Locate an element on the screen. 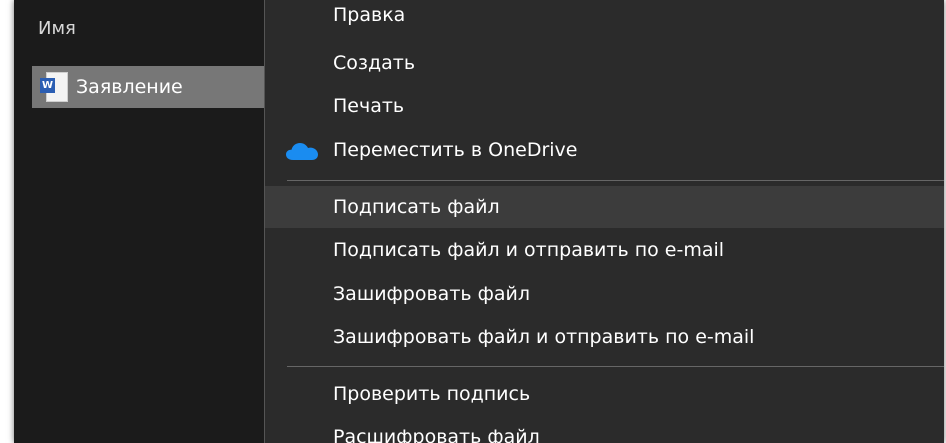  menu-item-encrypt-file: Зашифровать файл is located at coordinates (604, 294).